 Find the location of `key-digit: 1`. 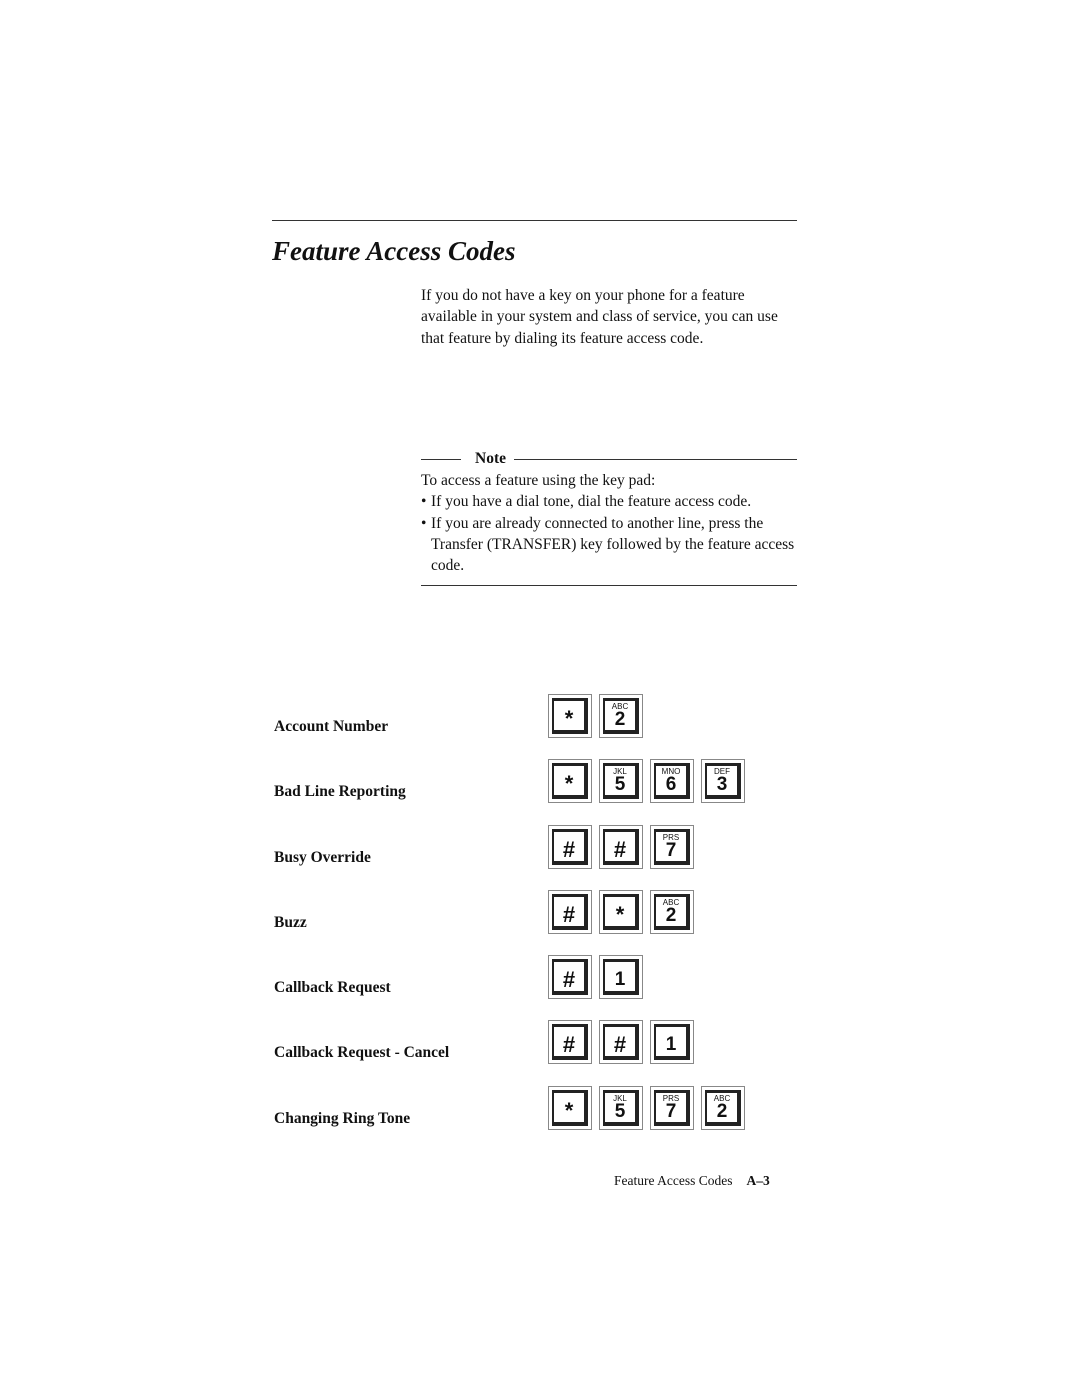

key-digit: 1 is located at coordinates (671, 1045).